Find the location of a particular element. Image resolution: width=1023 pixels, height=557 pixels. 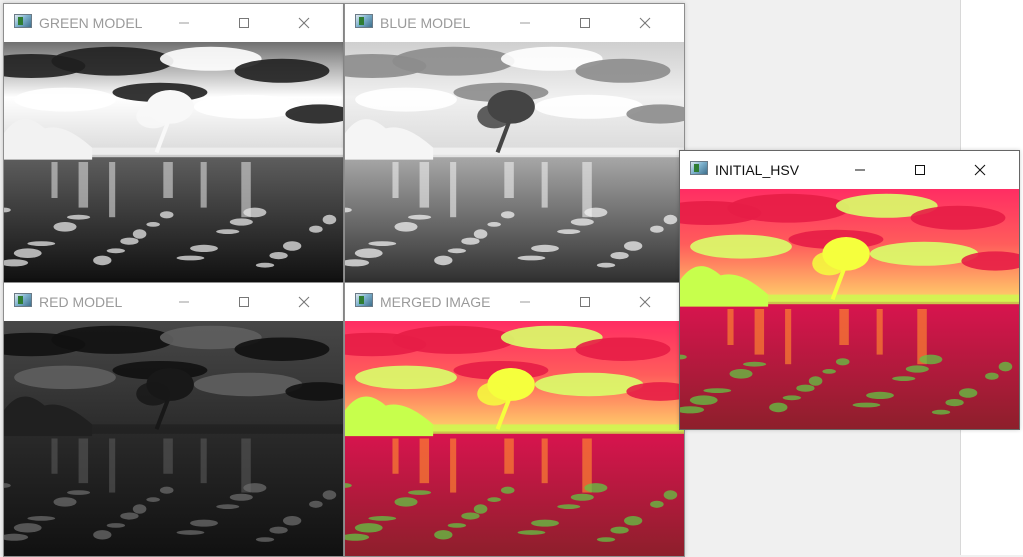

blue-channel-image is located at coordinates (514, 162).